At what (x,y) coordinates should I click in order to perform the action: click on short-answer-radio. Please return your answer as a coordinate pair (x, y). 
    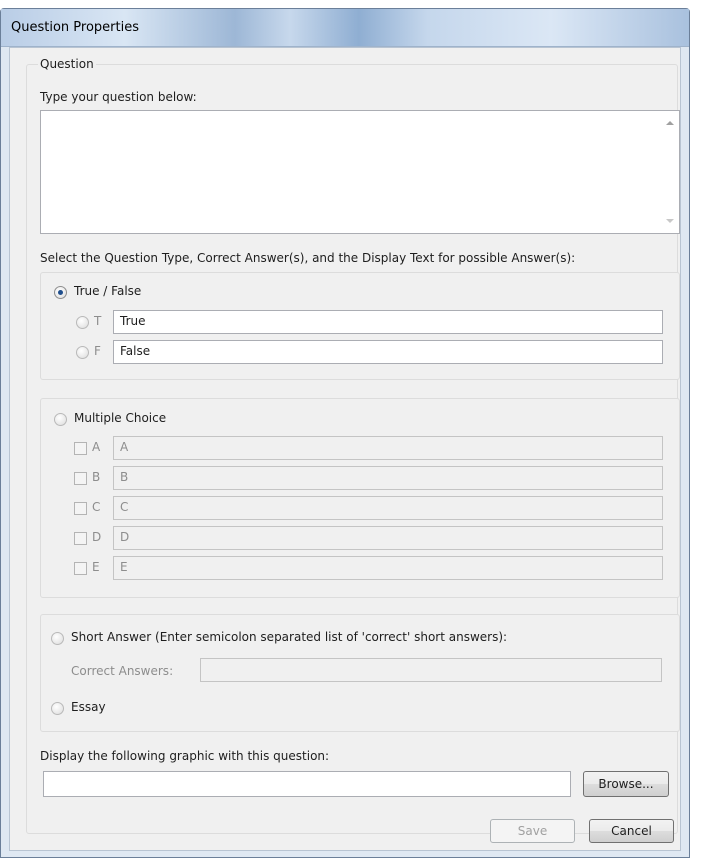
    Looking at the image, I should click on (57, 638).